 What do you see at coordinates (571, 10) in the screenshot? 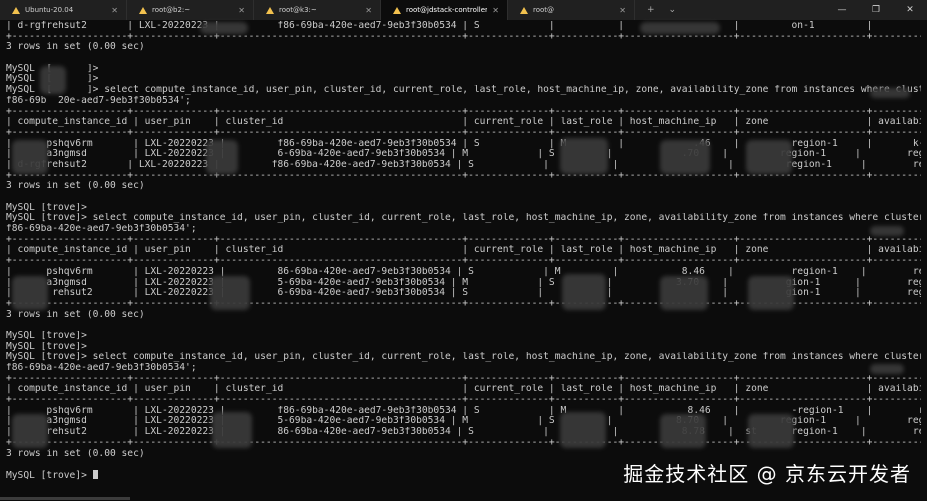
I see `tab-root-host: root@ ✕` at bounding box center [571, 10].